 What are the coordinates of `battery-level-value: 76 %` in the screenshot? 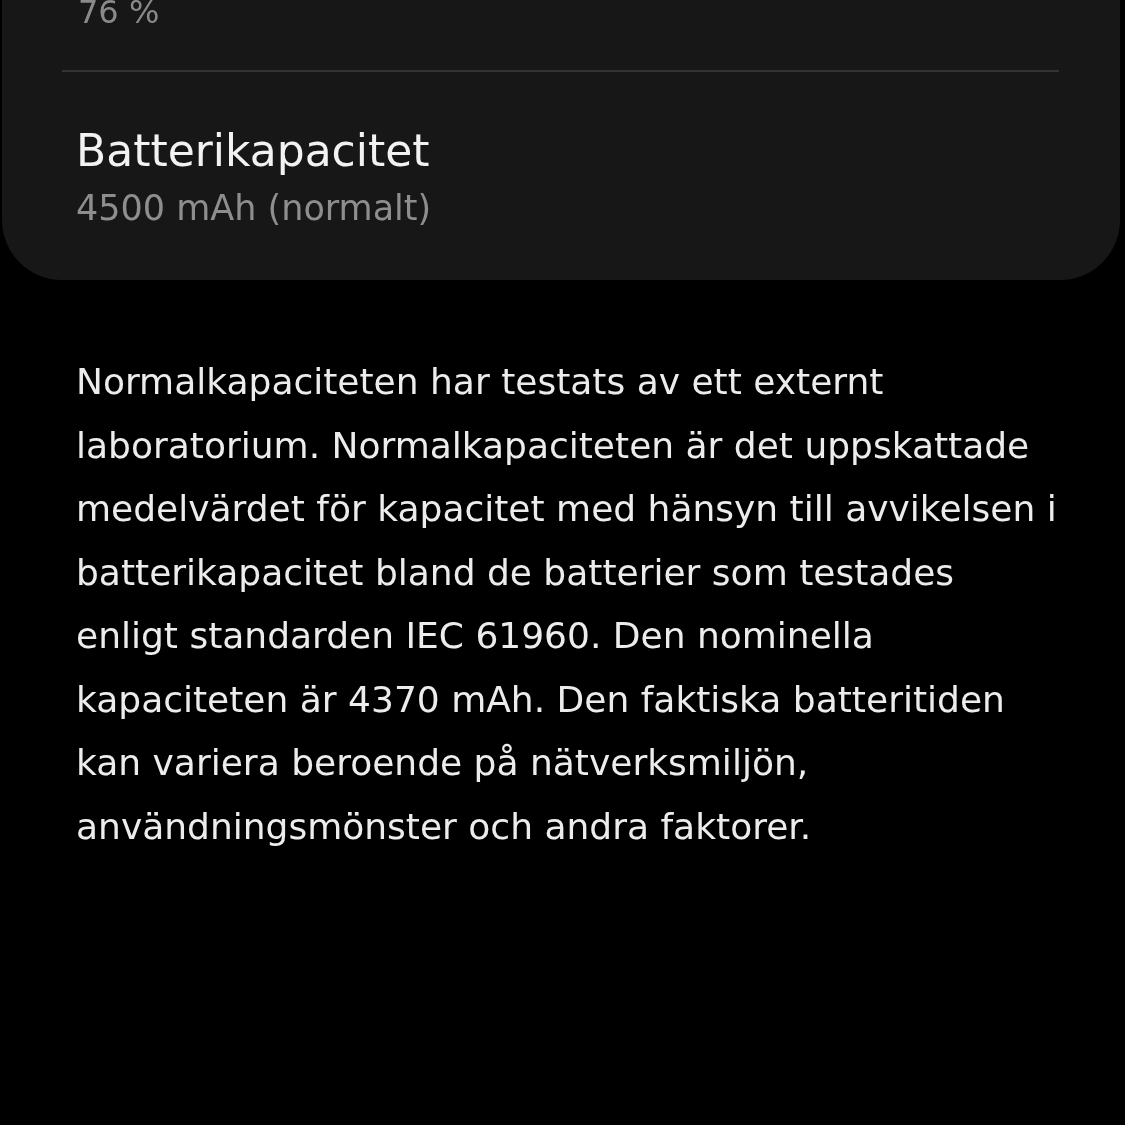 It's located at (119, 15).